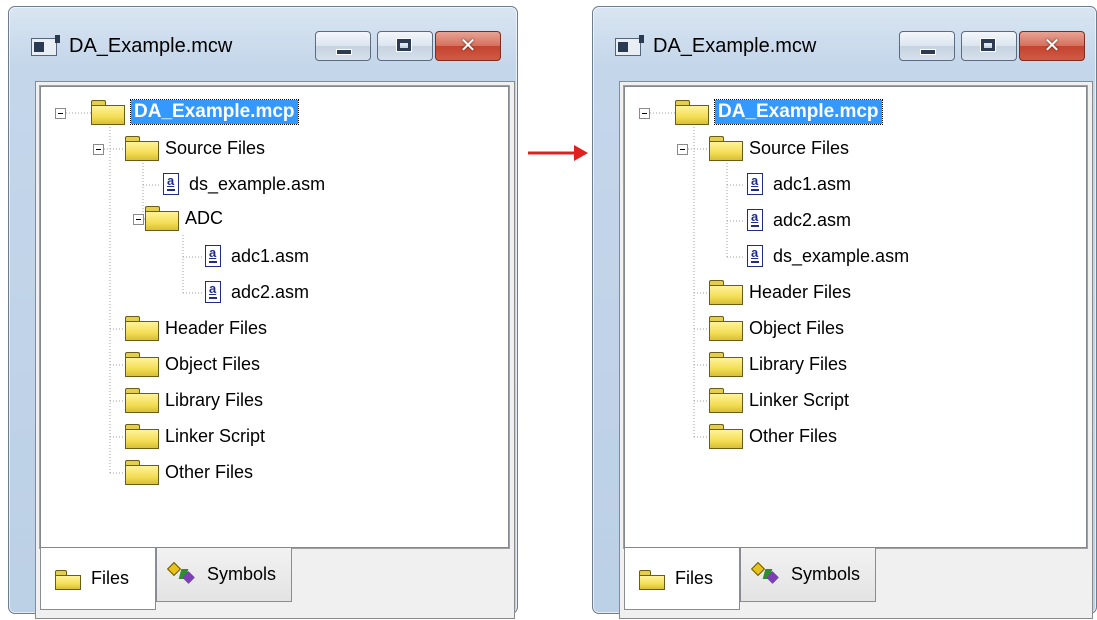 This screenshot has width=1097, height=620. I want to click on tree-item-label: ADC, so click(204, 217).